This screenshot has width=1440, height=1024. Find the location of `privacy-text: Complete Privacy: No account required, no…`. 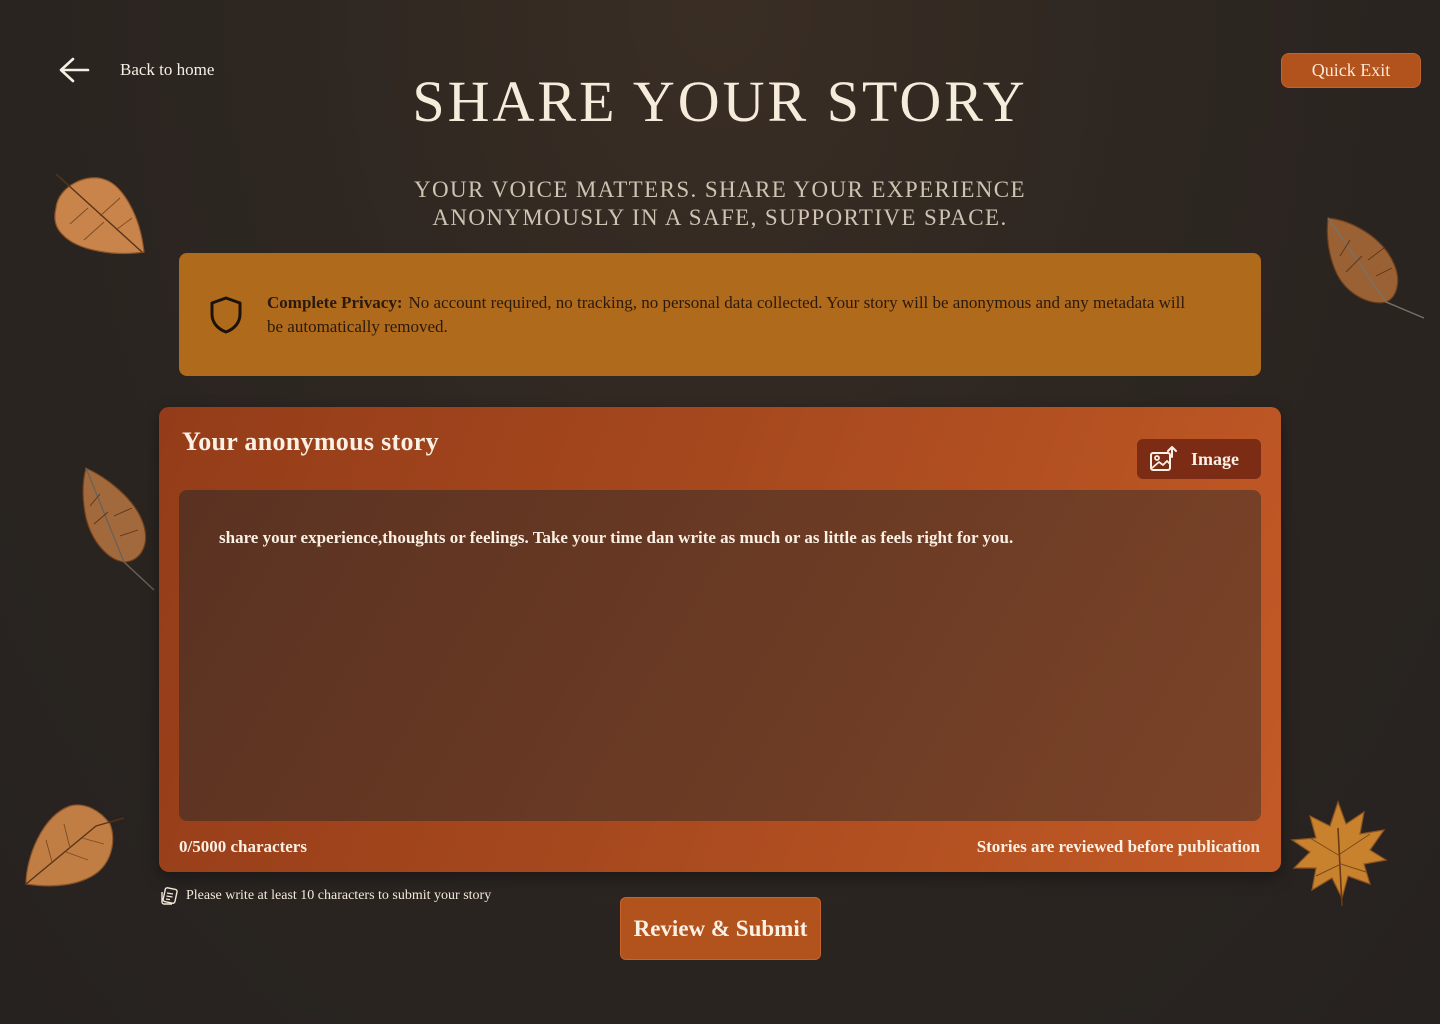

privacy-text: Complete Privacy: No account required, no… is located at coordinates (732, 315).